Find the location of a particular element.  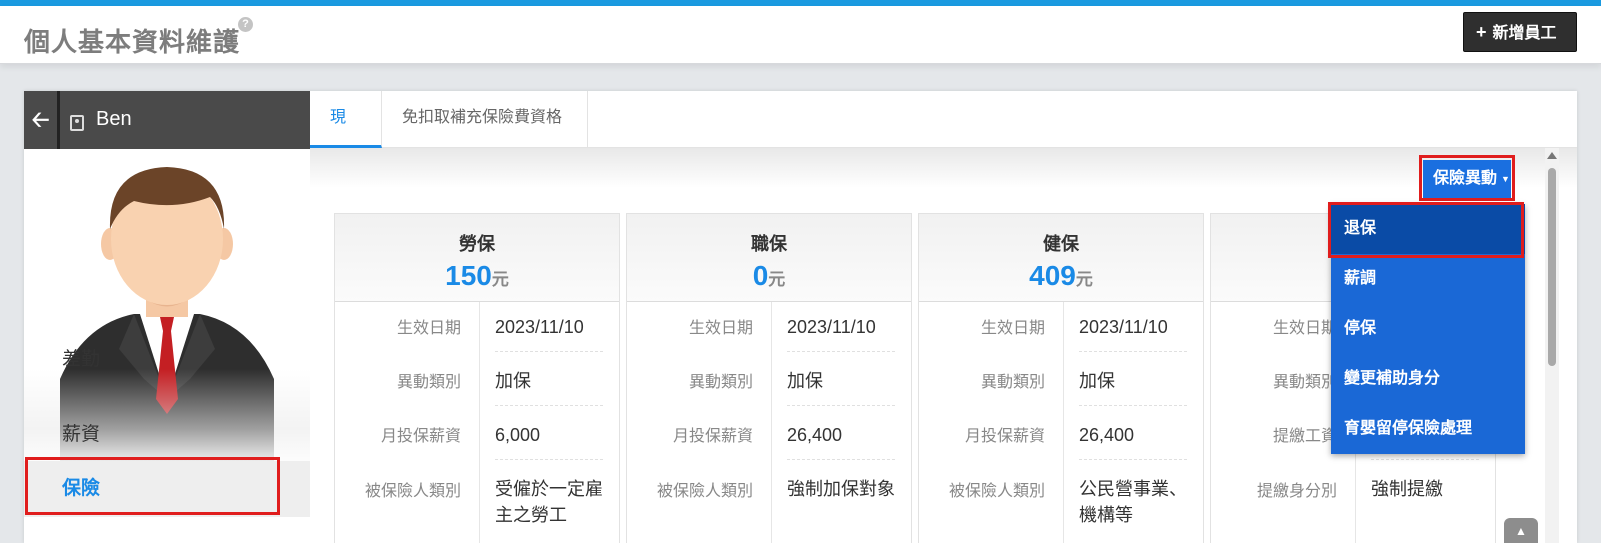

vertical-scrollbar is located at coordinates (1552, 345).